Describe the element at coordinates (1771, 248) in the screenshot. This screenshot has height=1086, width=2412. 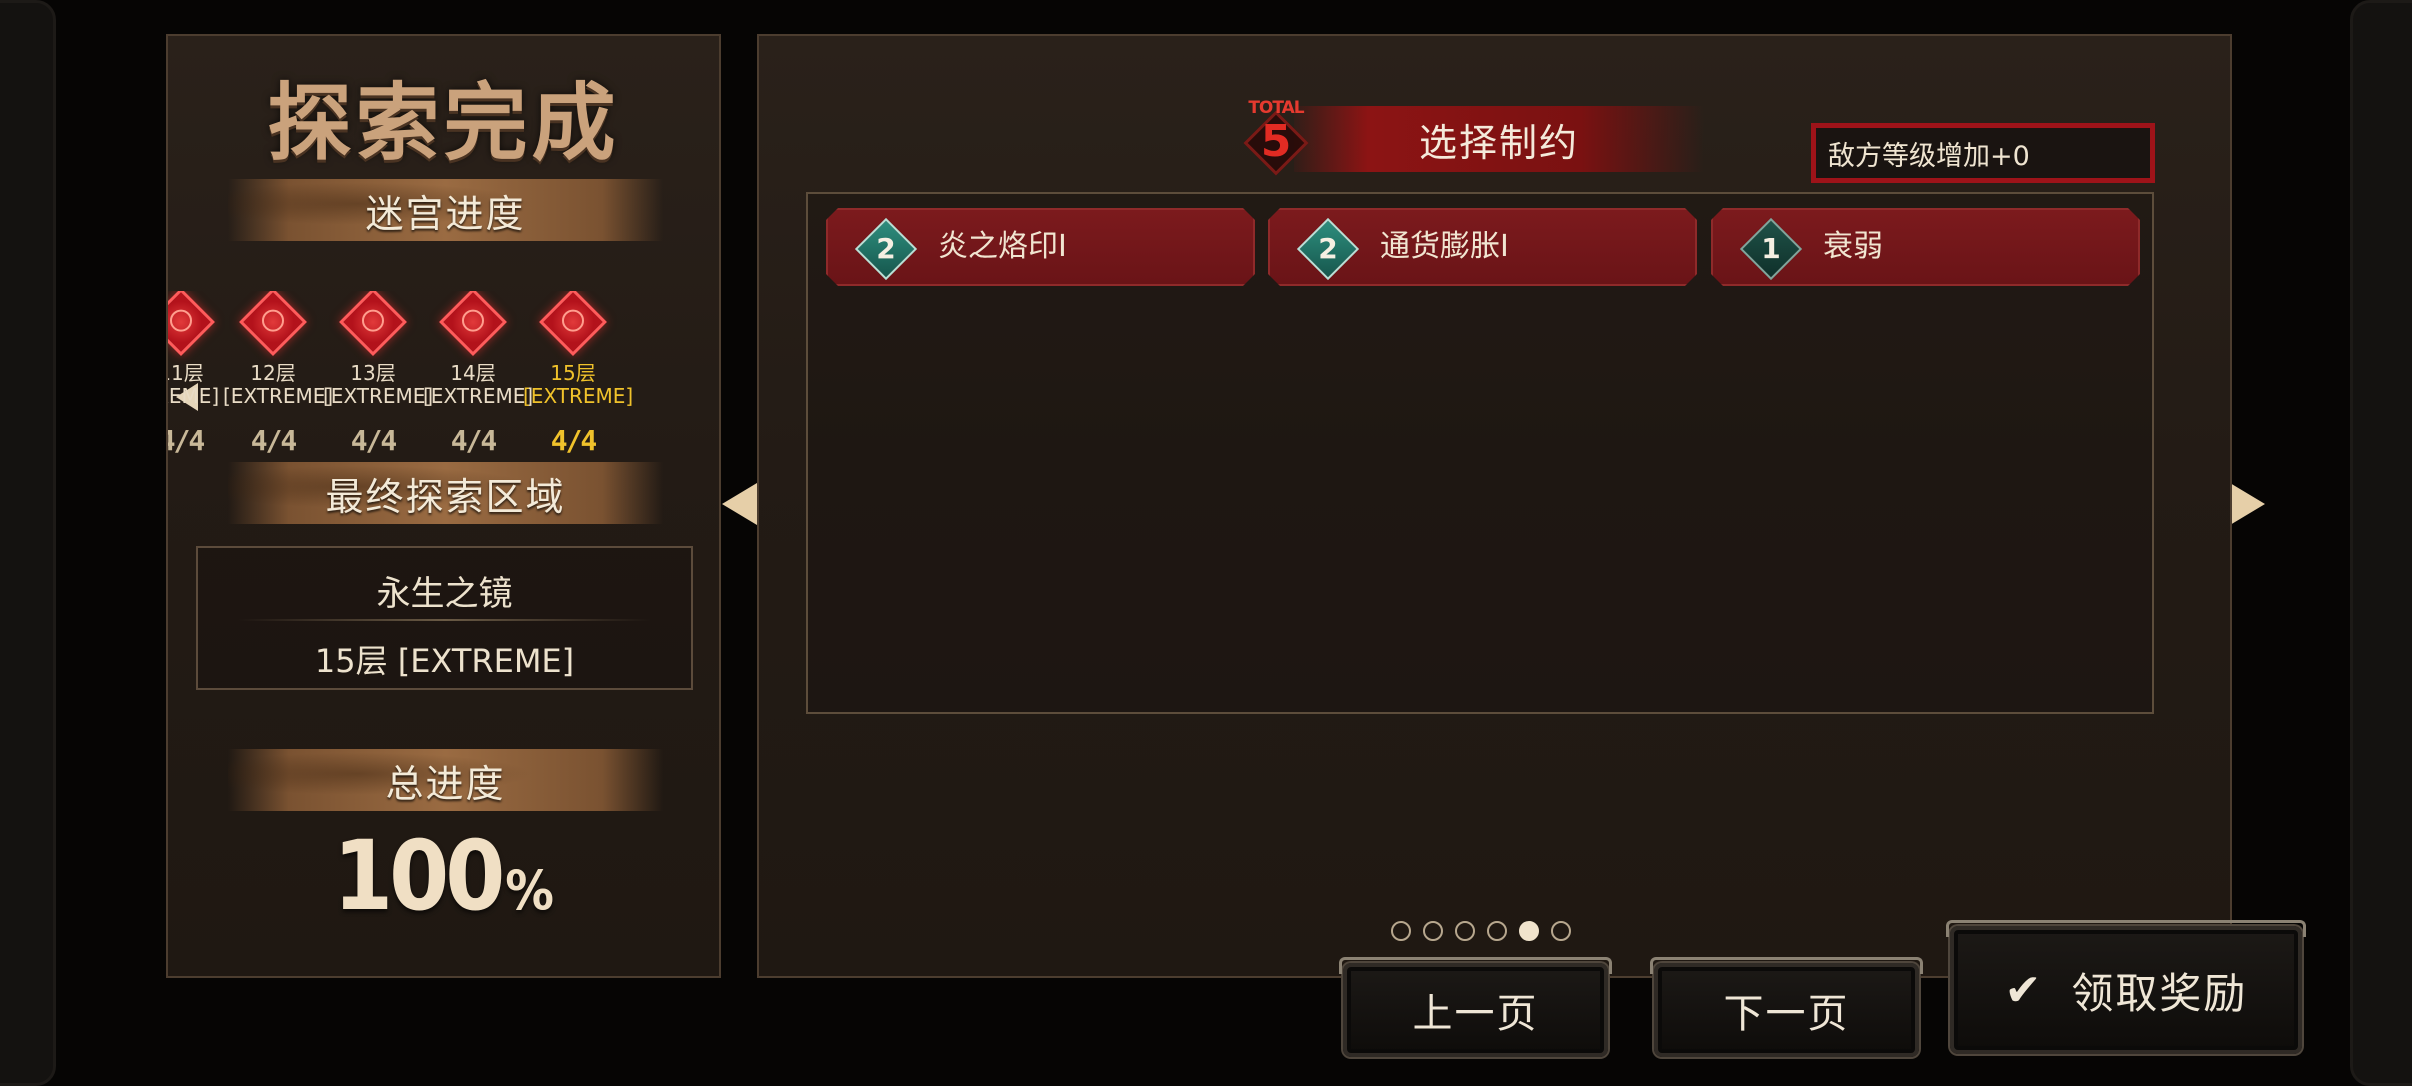
I see `constraint-cost: 1` at that location.